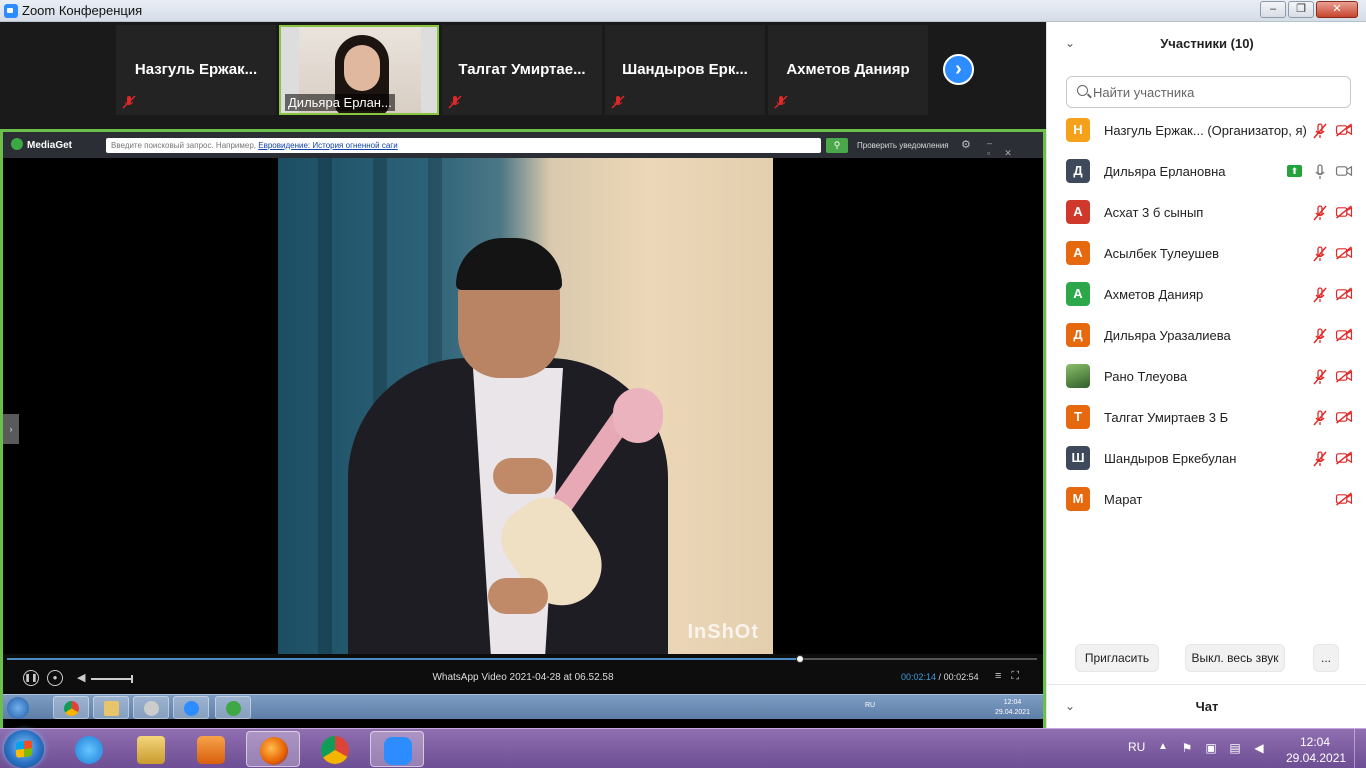  What do you see at coordinates (41, 144) in the screenshot?
I see `mediaget-logo: MediaGet` at bounding box center [41, 144].